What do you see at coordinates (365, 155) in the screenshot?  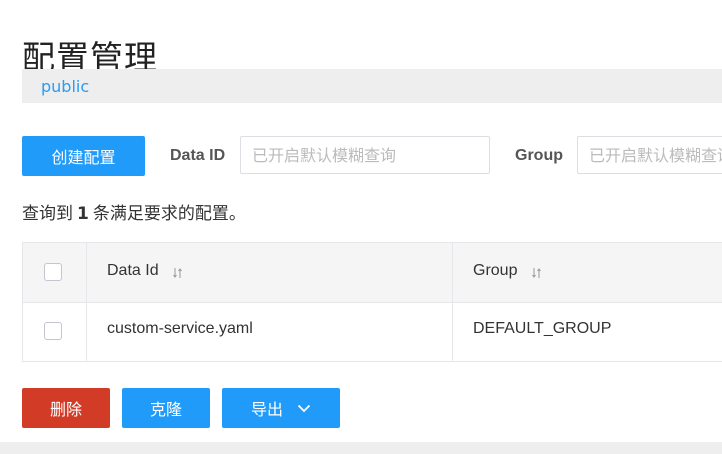 I see `data-id-search-input` at bounding box center [365, 155].